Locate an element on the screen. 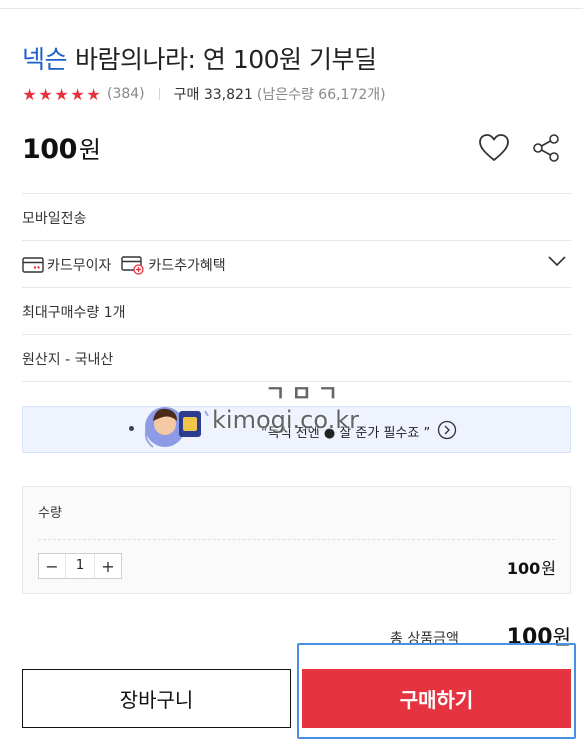  avatar-illustration is located at coordinates (176, 427).